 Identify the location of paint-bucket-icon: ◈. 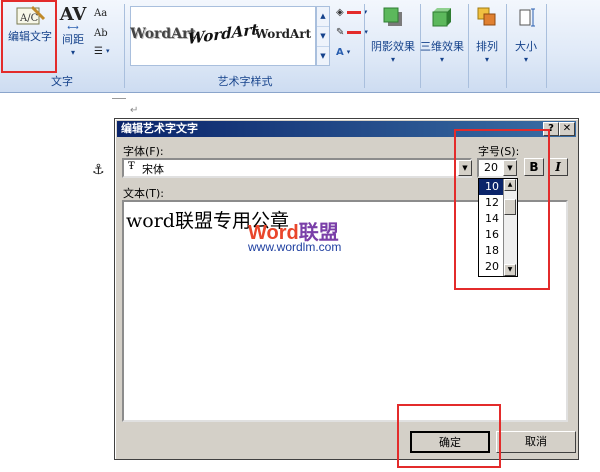
(340, 12).